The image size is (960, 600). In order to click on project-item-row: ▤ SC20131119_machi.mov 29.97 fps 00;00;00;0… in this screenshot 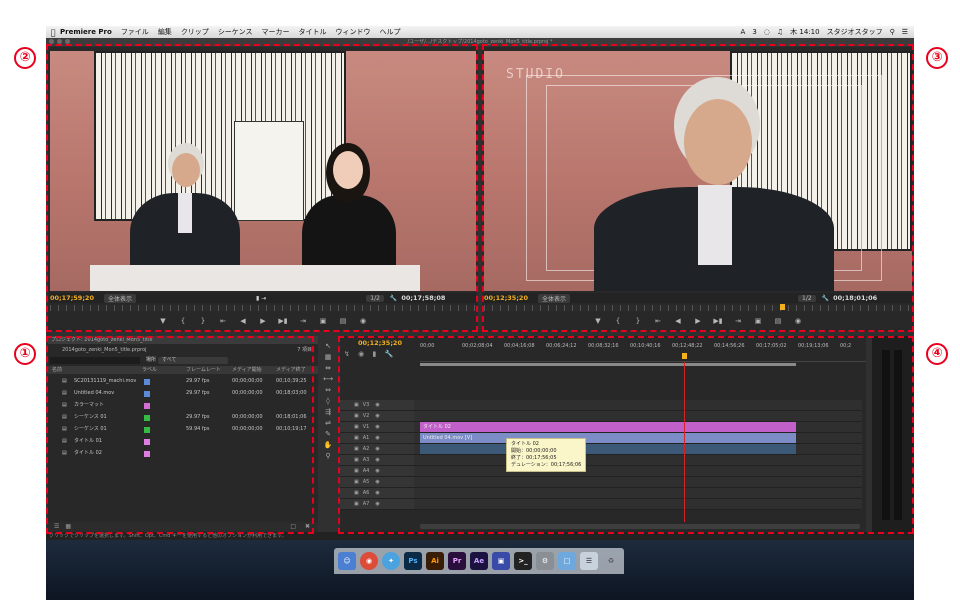, I will do `click(183, 381)`.